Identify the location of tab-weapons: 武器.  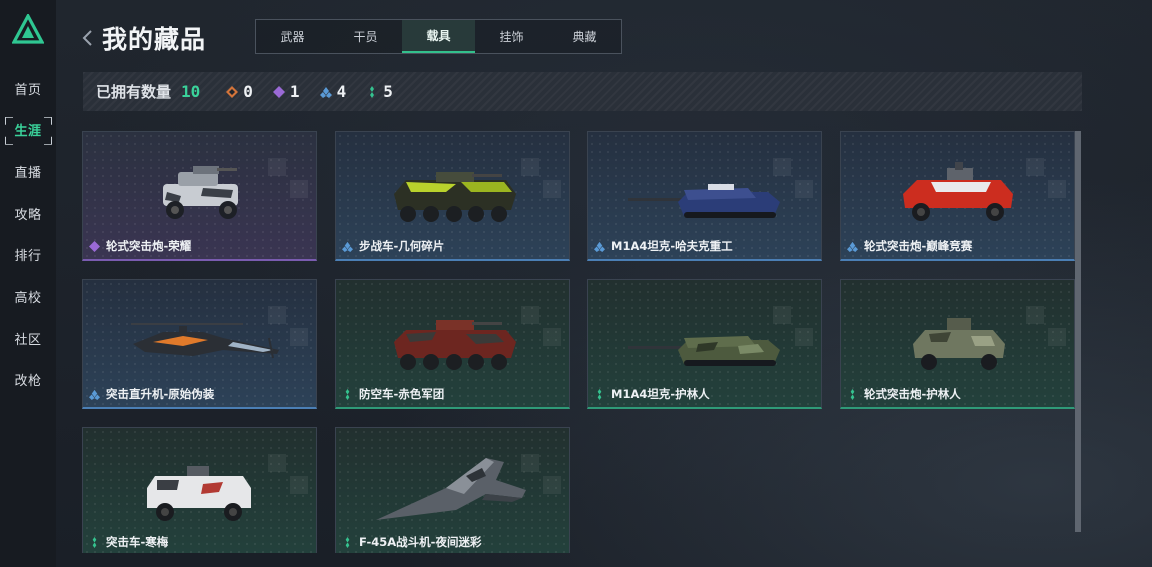
(292, 36).